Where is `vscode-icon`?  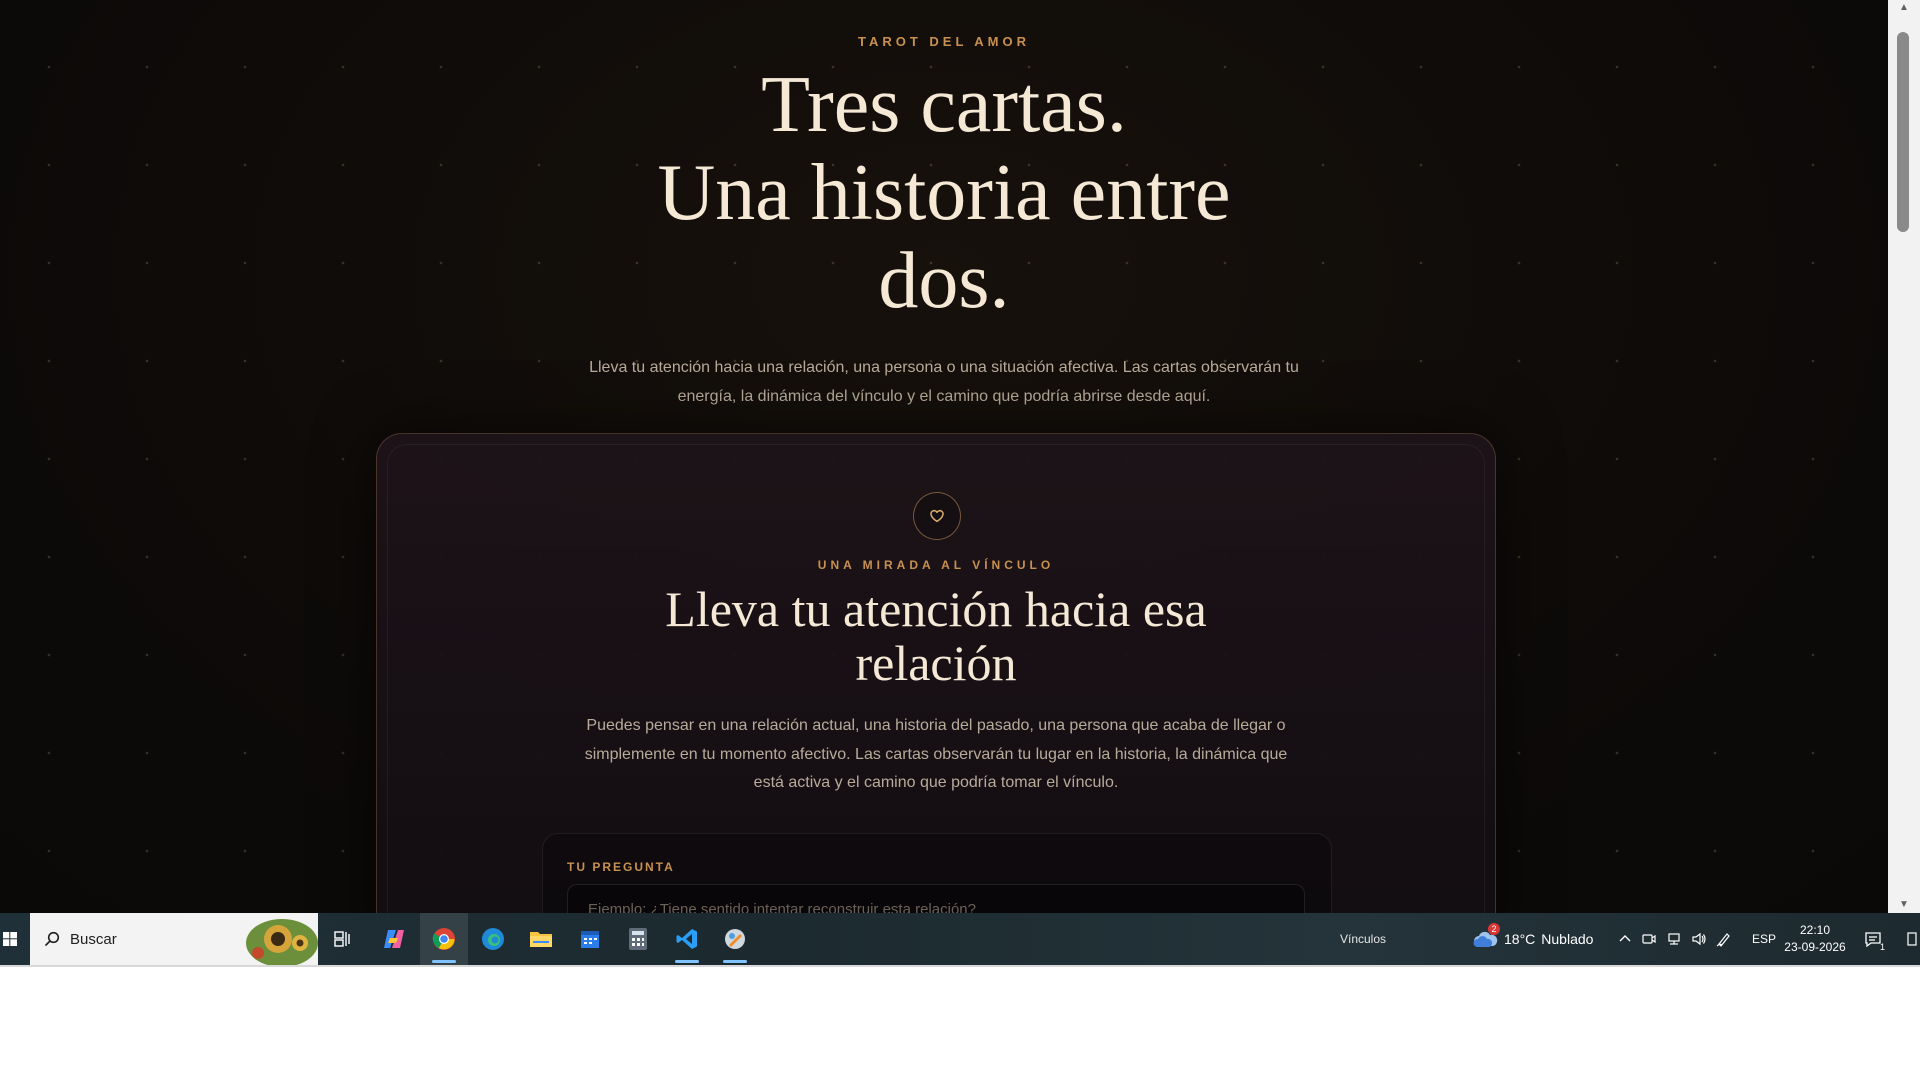 vscode-icon is located at coordinates (686, 939).